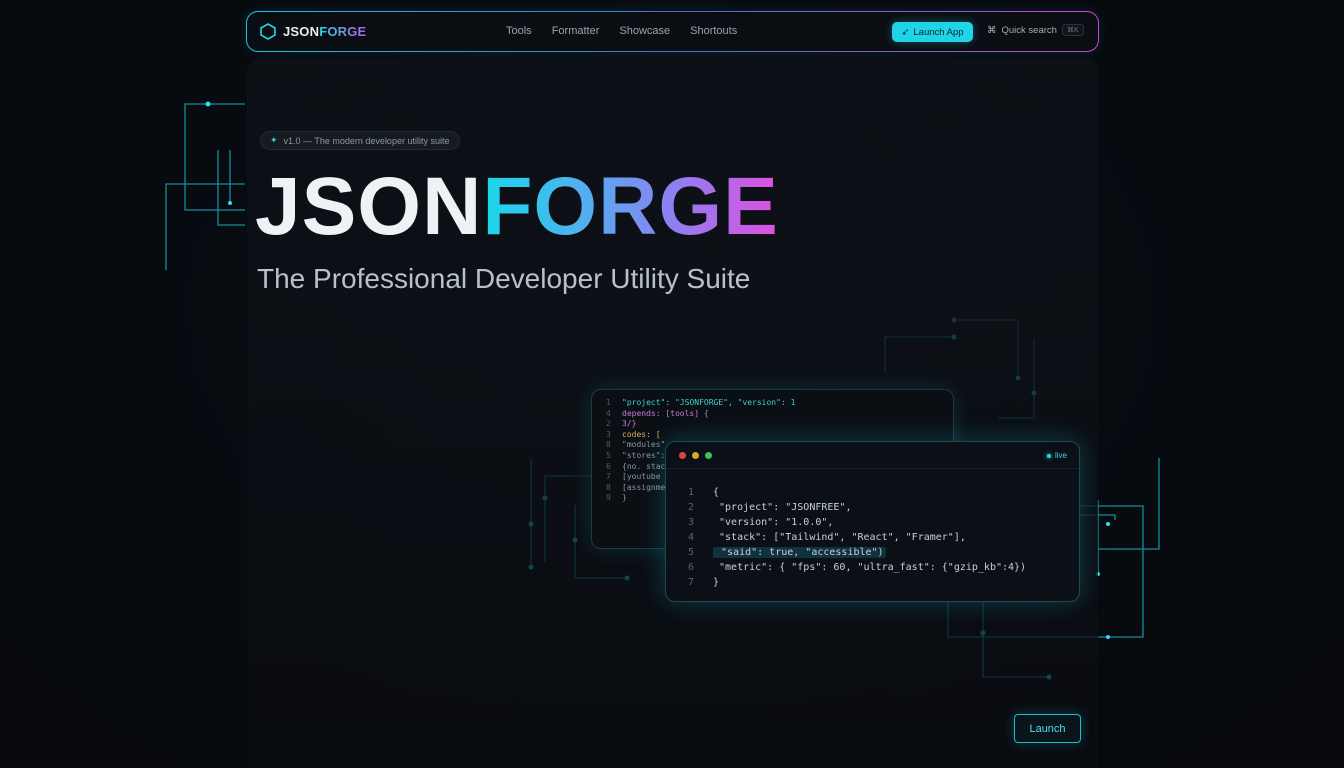  Describe the element at coordinates (576, 31) in the screenshot. I see `nav-link-formatter: Formatter` at that location.